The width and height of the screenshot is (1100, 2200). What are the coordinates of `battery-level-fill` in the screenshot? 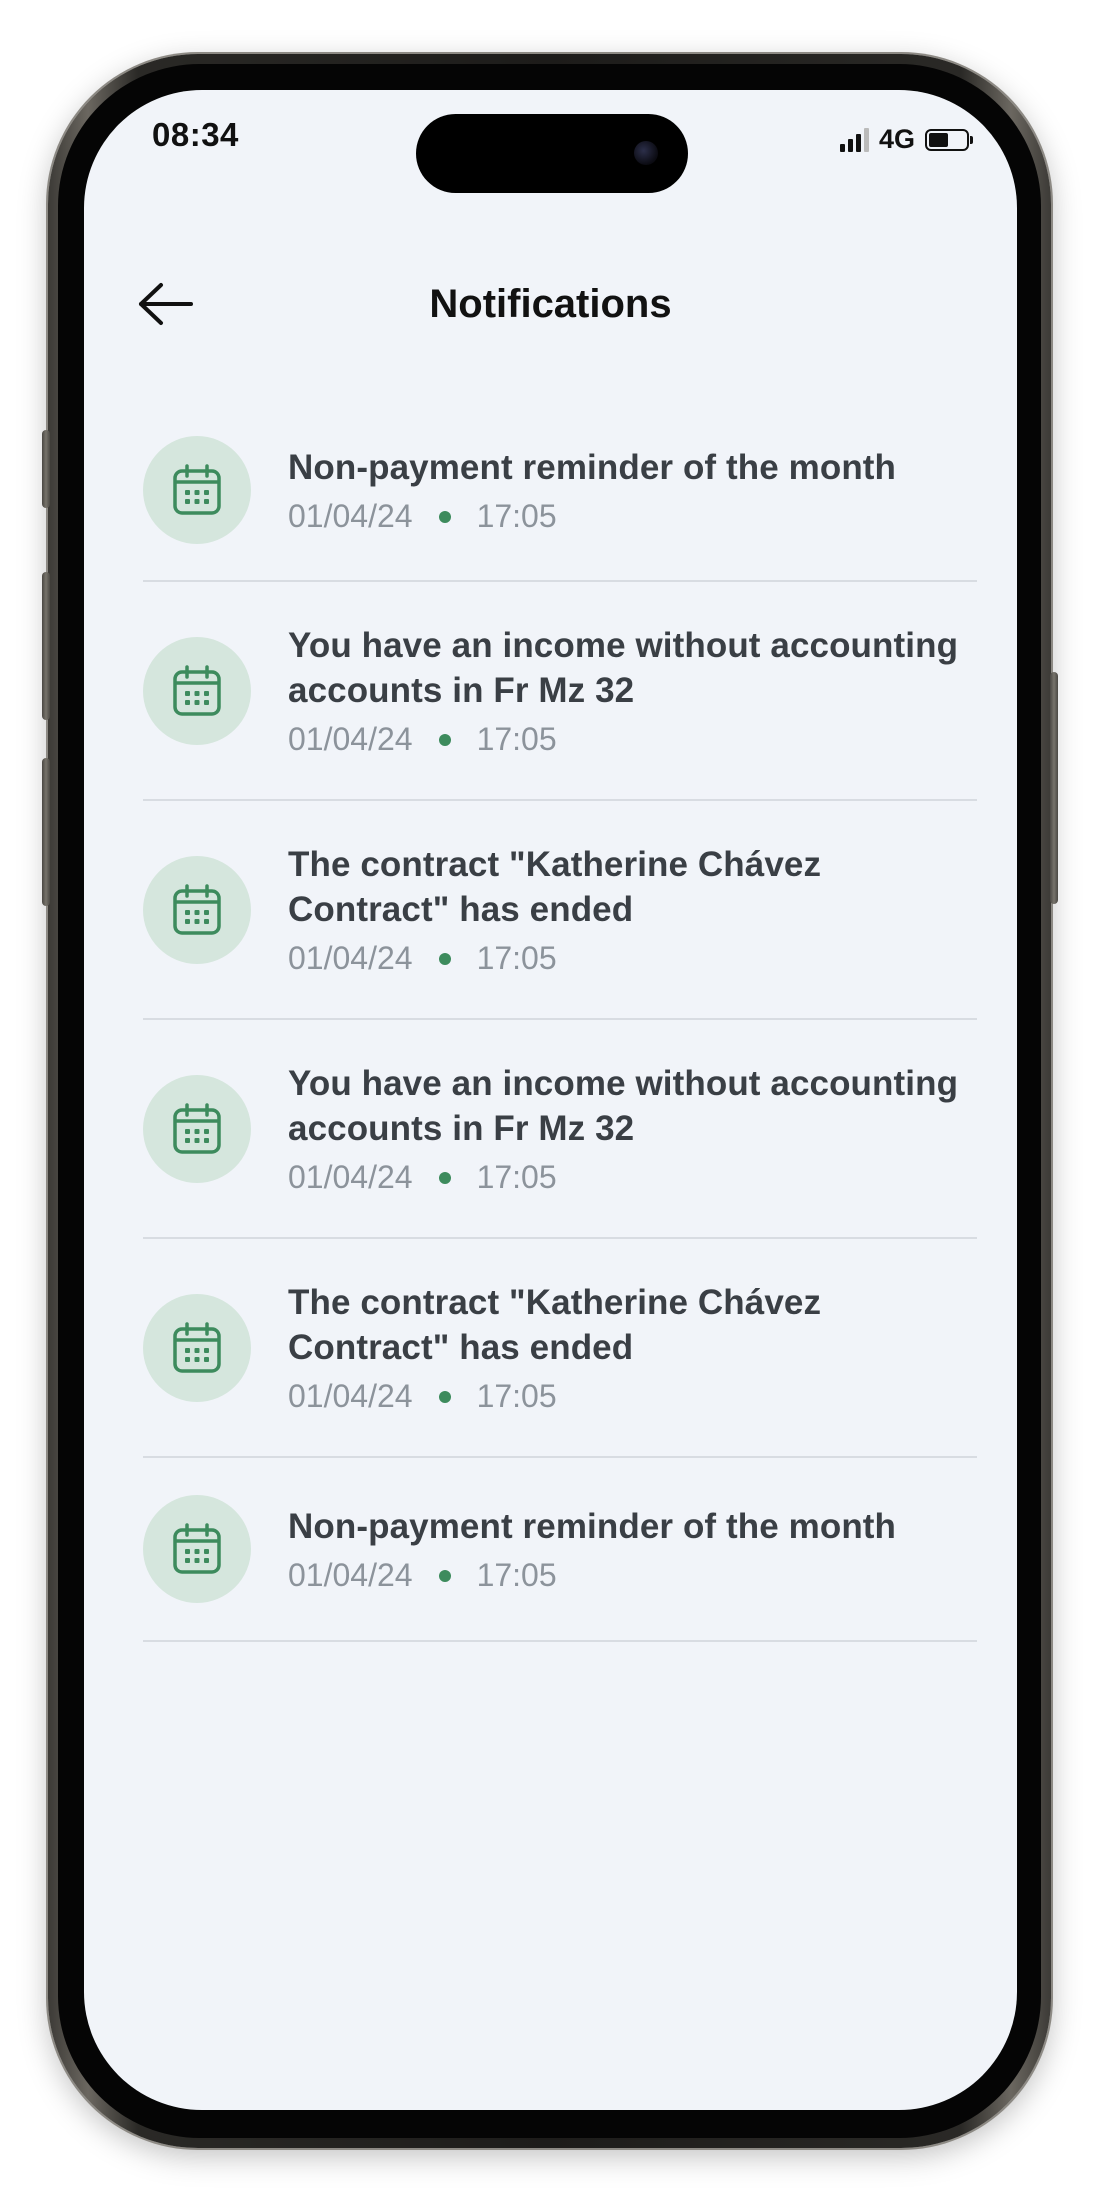 It's located at (939, 139).